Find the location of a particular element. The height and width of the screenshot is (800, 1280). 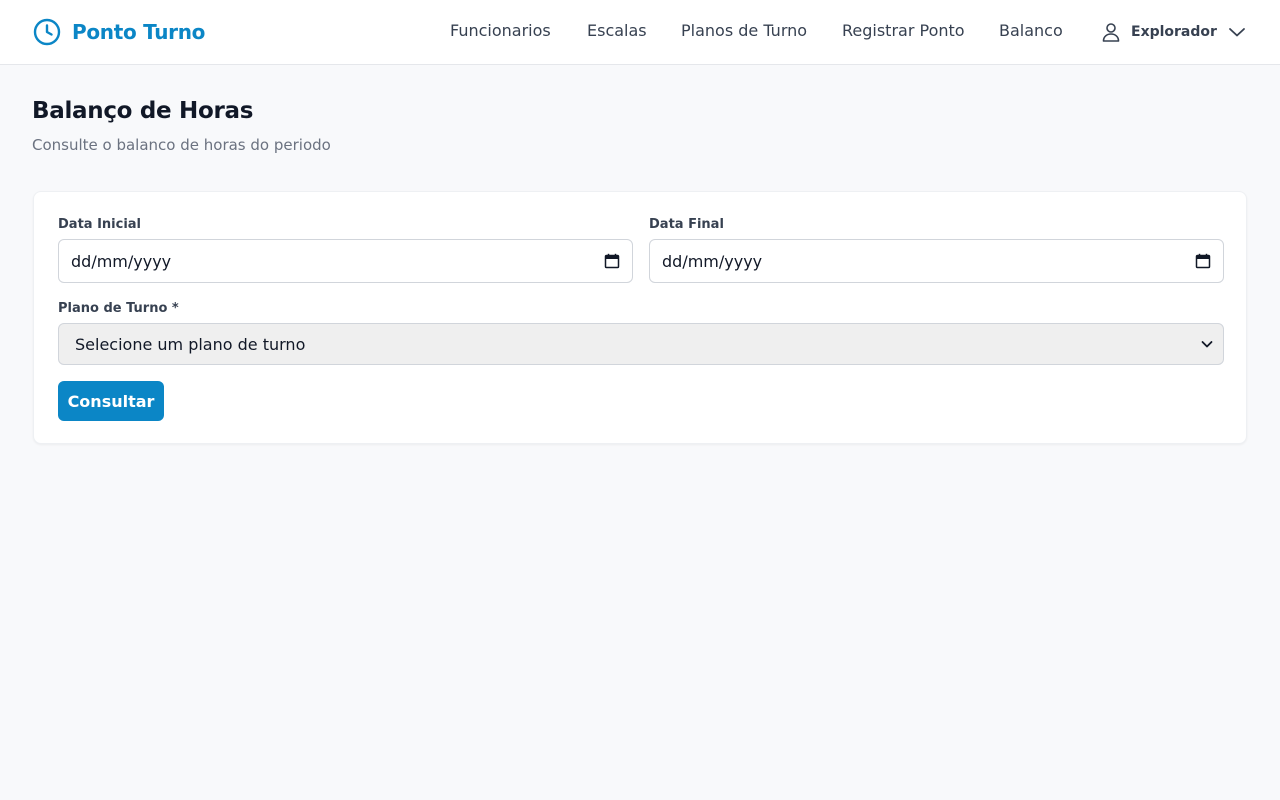

shift-plan-select: Selecione um plano de turno is located at coordinates (641, 344).